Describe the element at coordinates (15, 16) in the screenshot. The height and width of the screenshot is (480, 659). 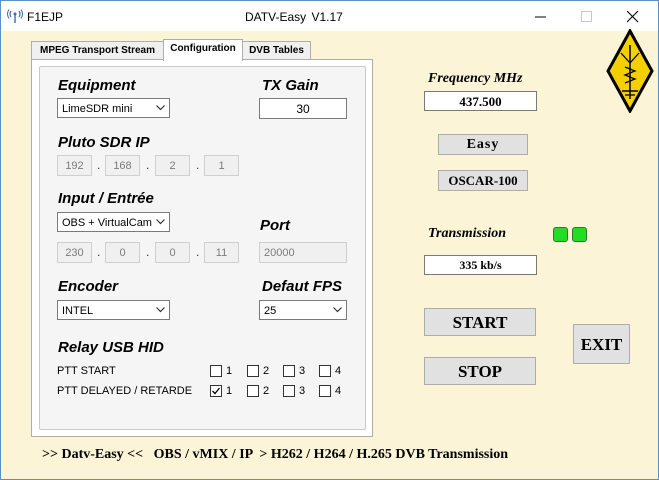
I see `antenna-icon` at that location.